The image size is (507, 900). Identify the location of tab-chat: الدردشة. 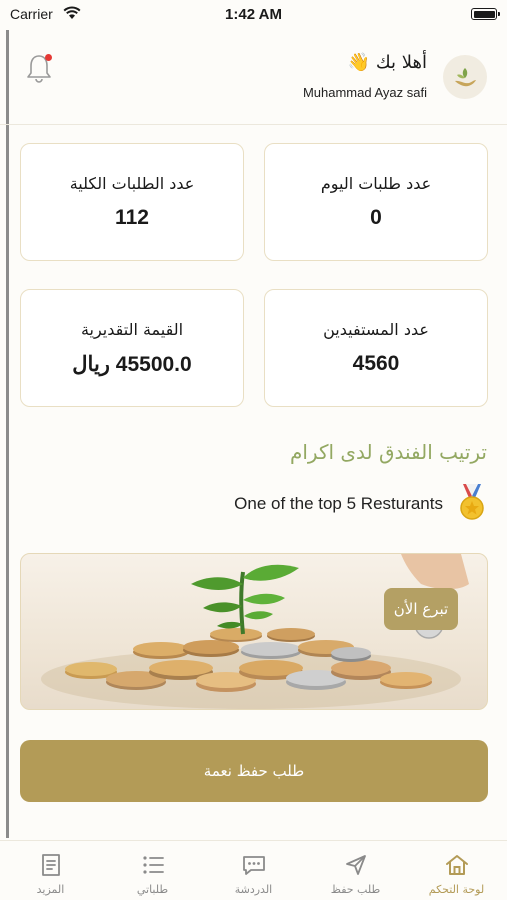
(253, 870).